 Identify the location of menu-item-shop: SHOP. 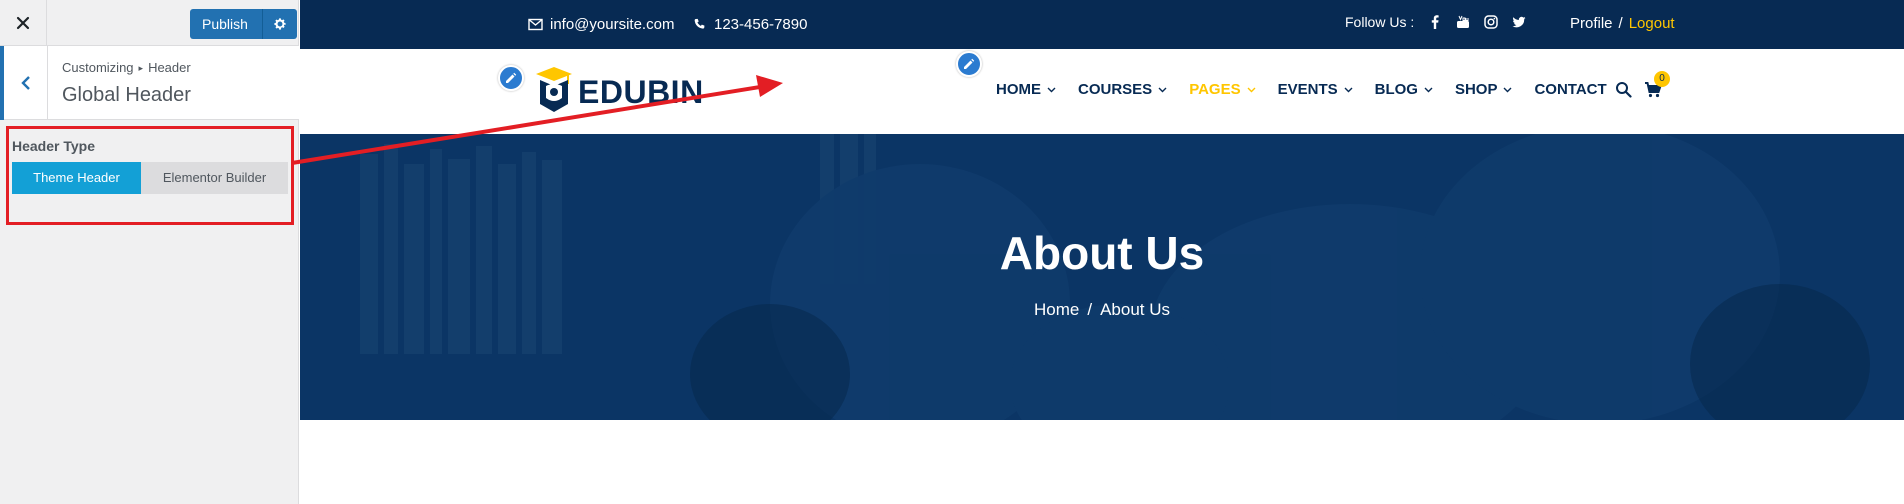
(1484, 89).